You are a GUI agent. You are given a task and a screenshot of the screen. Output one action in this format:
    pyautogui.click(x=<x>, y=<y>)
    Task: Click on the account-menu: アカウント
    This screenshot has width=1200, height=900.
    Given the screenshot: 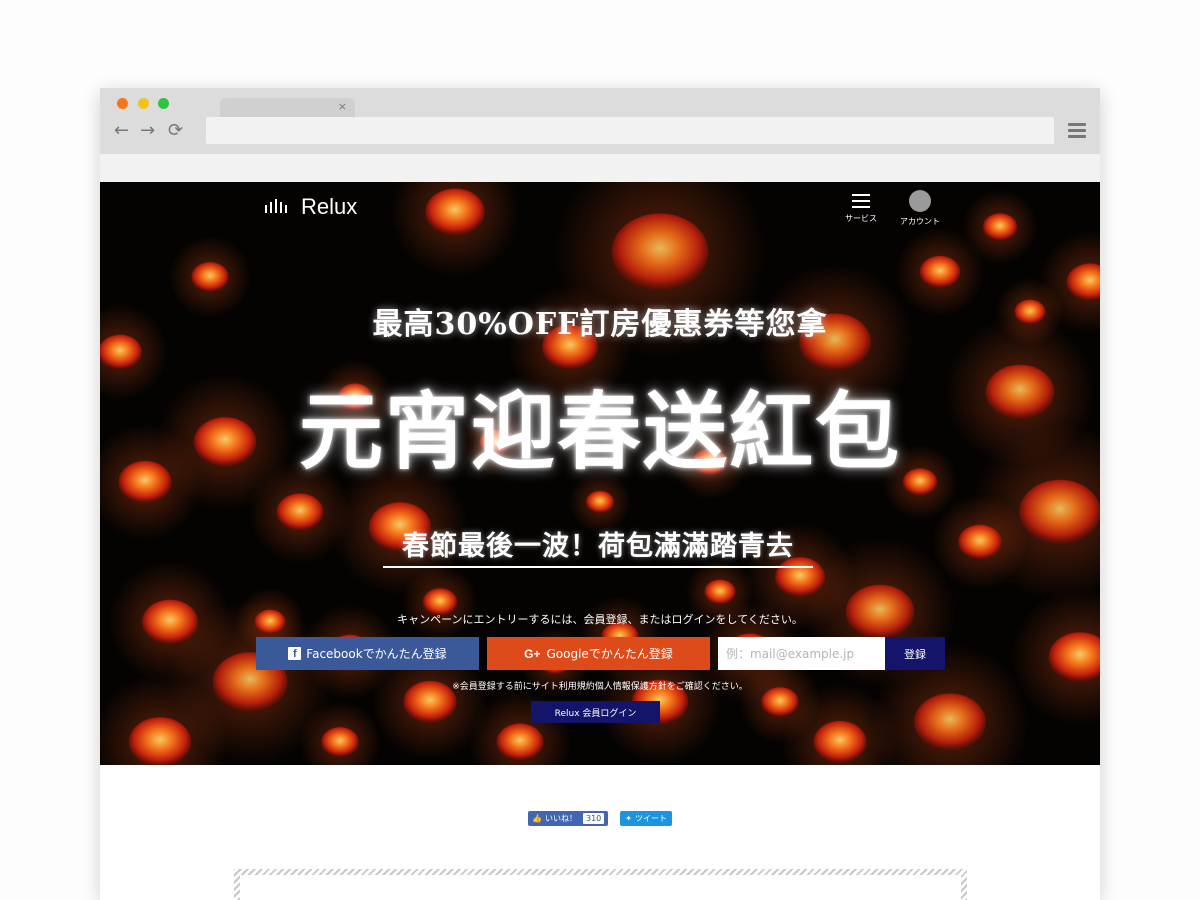 What is the action you would take?
    pyautogui.click(x=920, y=208)
    